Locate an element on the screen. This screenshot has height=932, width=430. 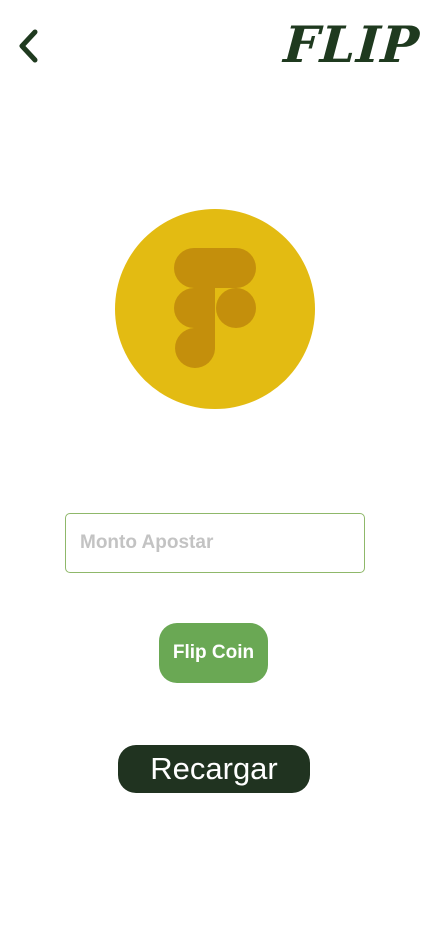
back-button is located at coordinates (28, 46).